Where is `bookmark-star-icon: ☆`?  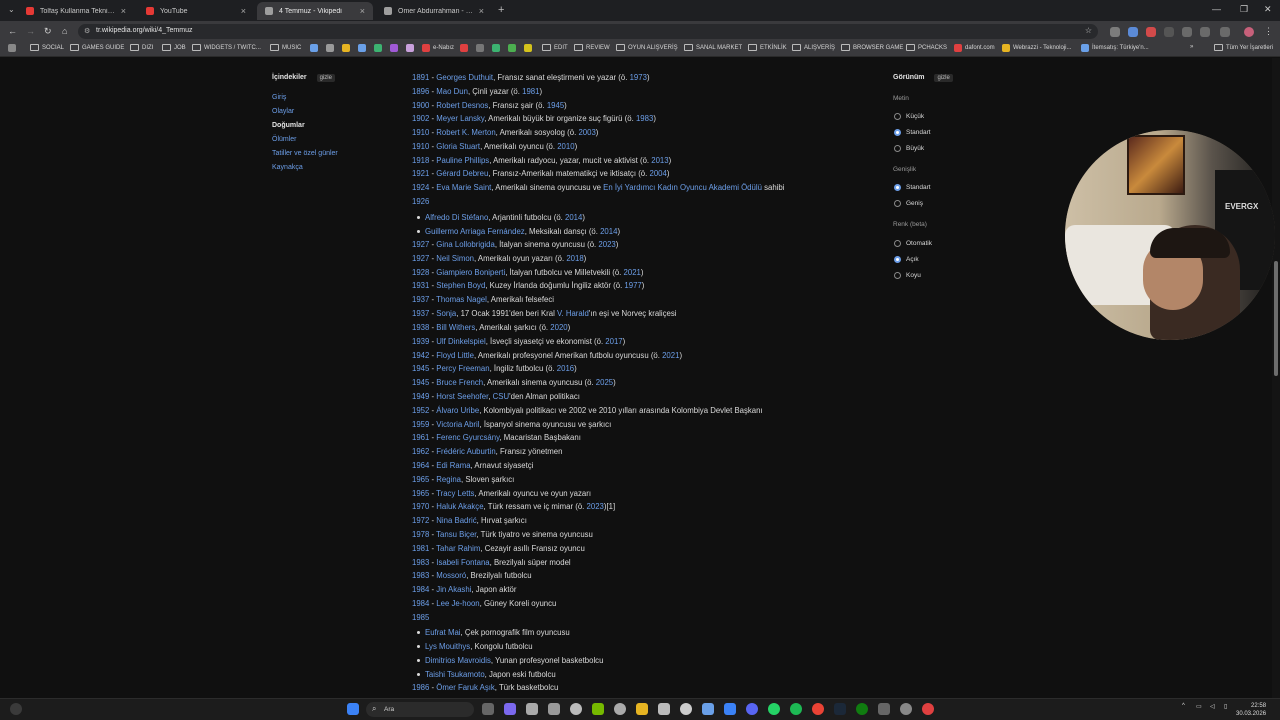
bookmark-star-icon: ☆ is located at coordinates (1088, 30).